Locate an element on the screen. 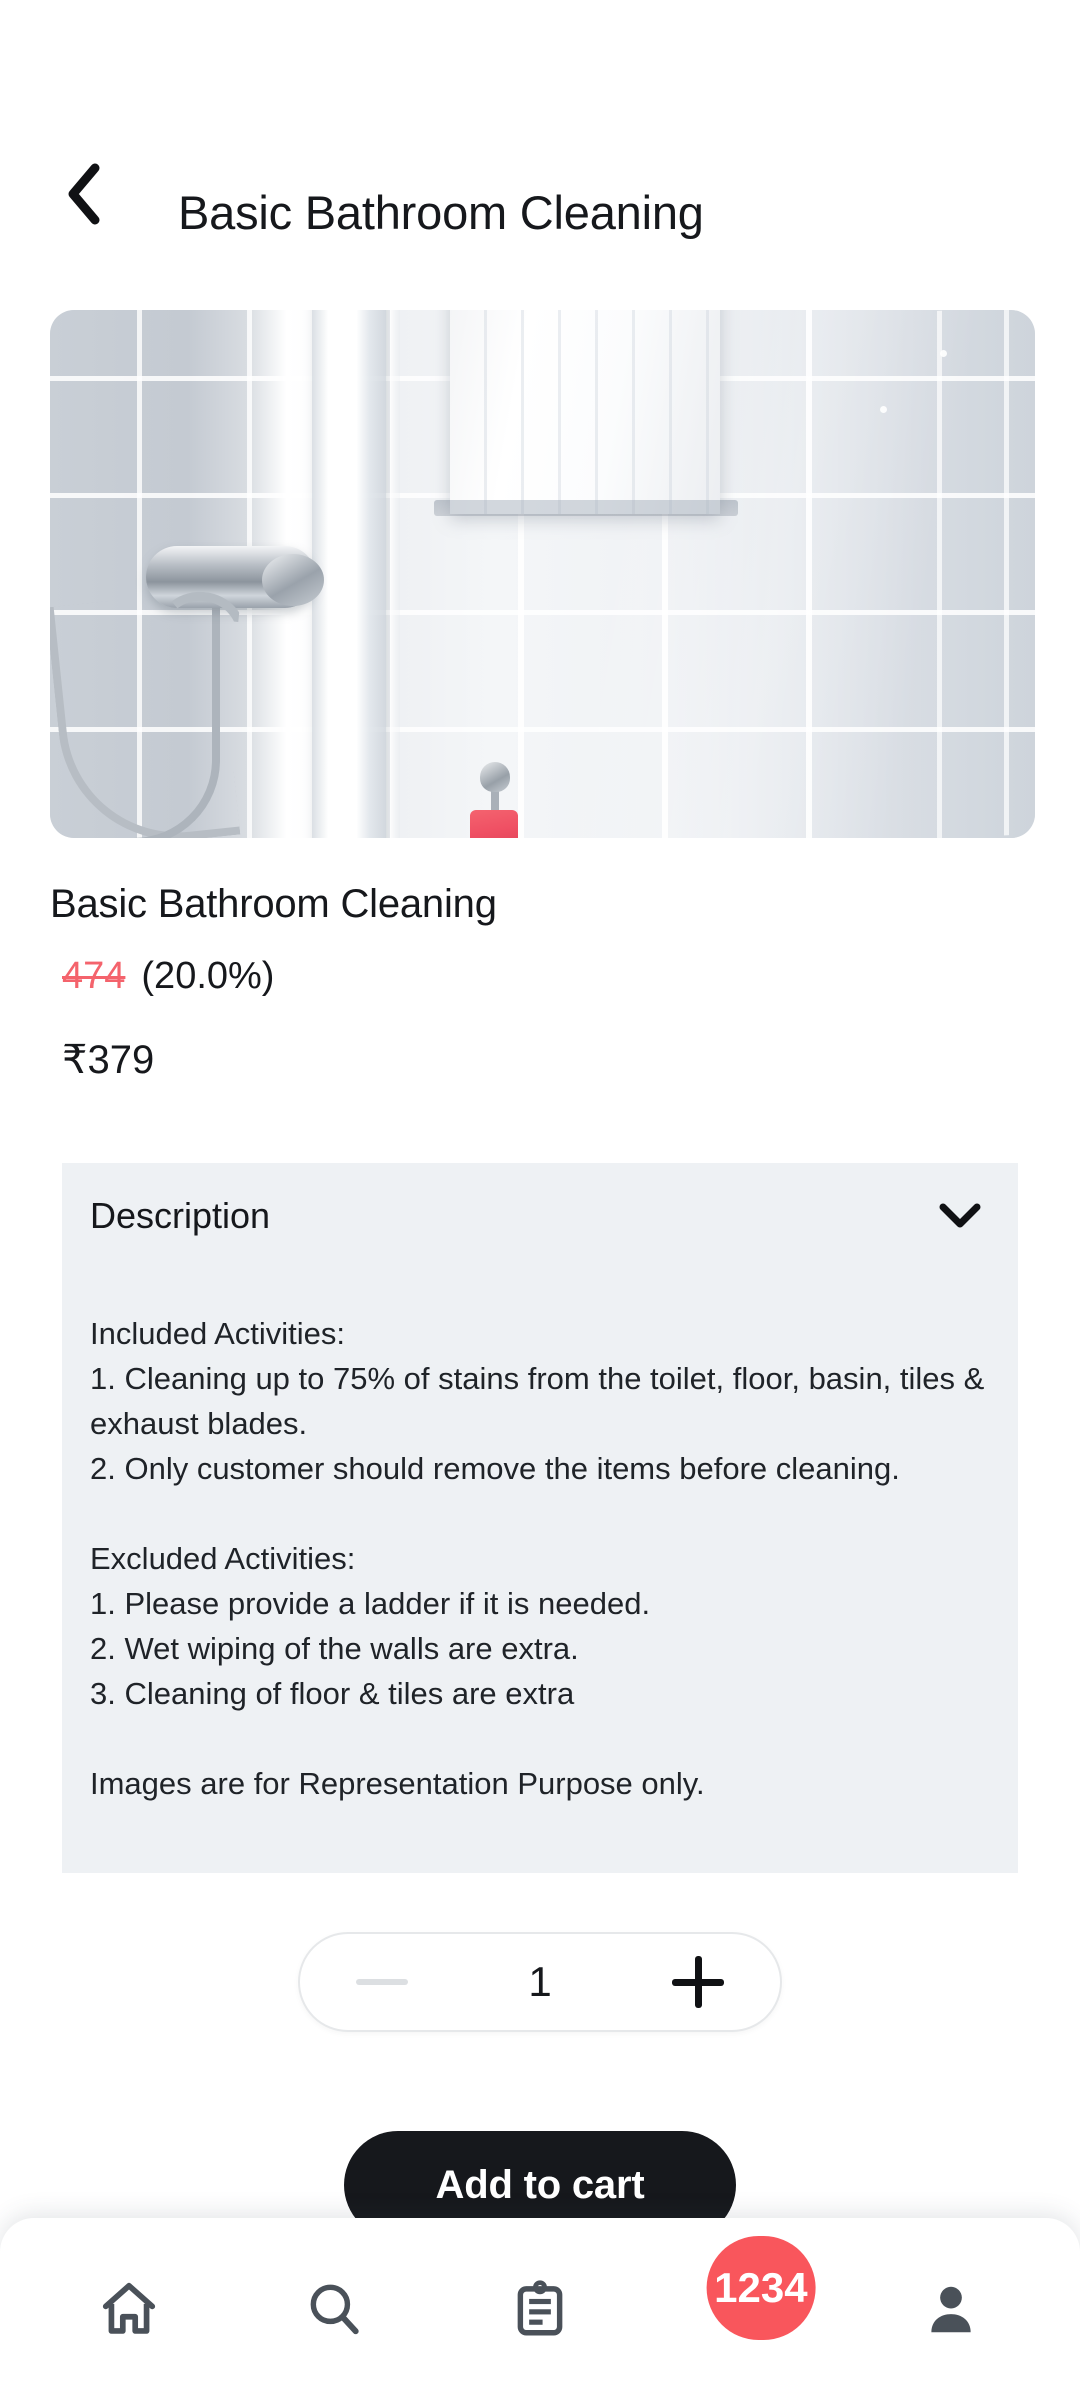  person-icon is located at coordinates (951, 2309).